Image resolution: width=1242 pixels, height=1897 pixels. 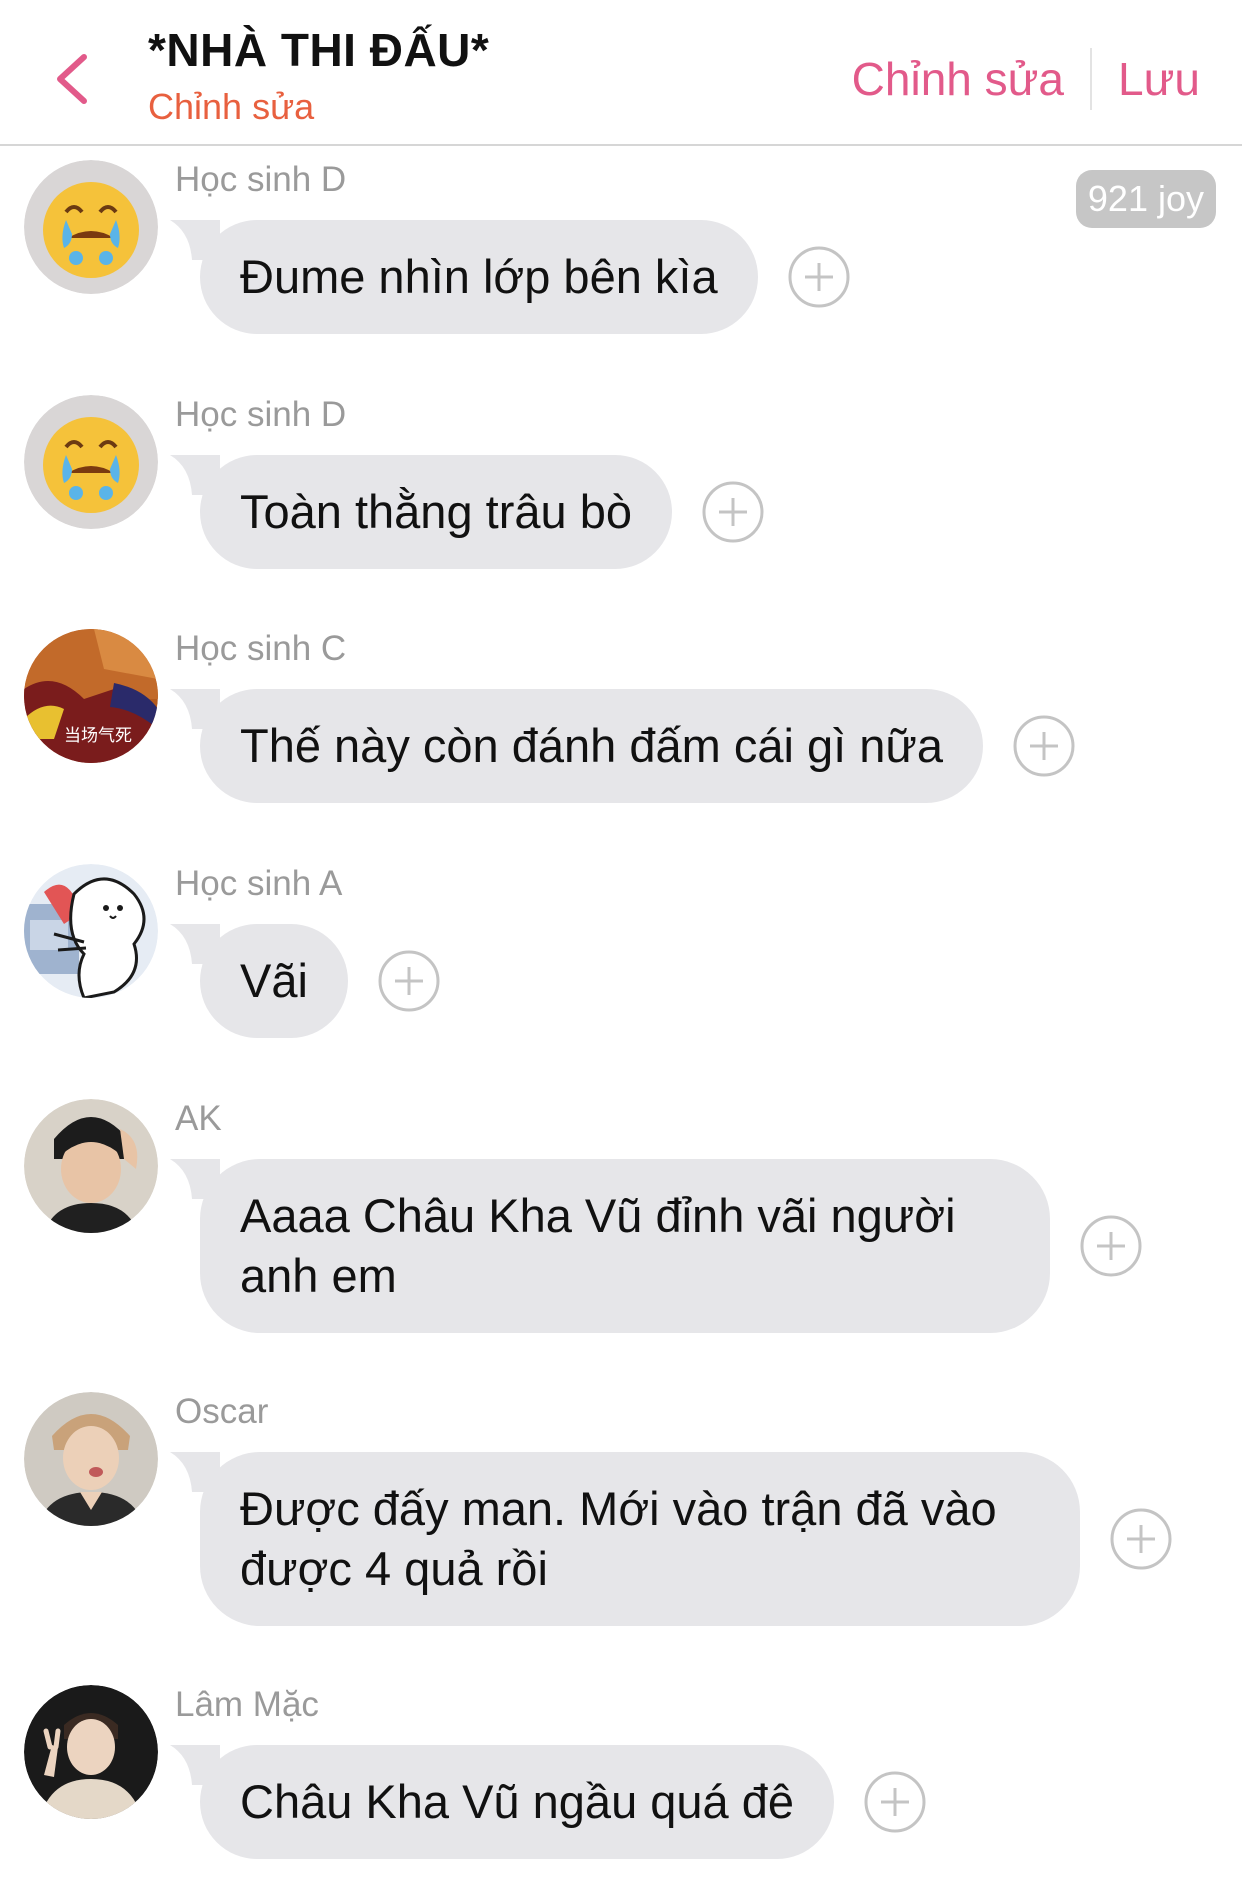 What do you see at coordinates (517, 1801) in the screenshot?
I see `message-text: Châu Kha Vũ ngầu quá đê` at bounding box center [517, 1801].